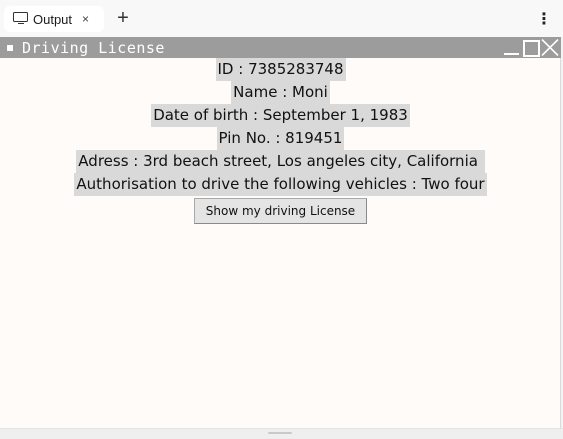 The image size is (563, 439). Describe the element at coordinates (280, 115) in the screenshot. I see `dob-label: Date of birth : September 1, 1983` at that location.